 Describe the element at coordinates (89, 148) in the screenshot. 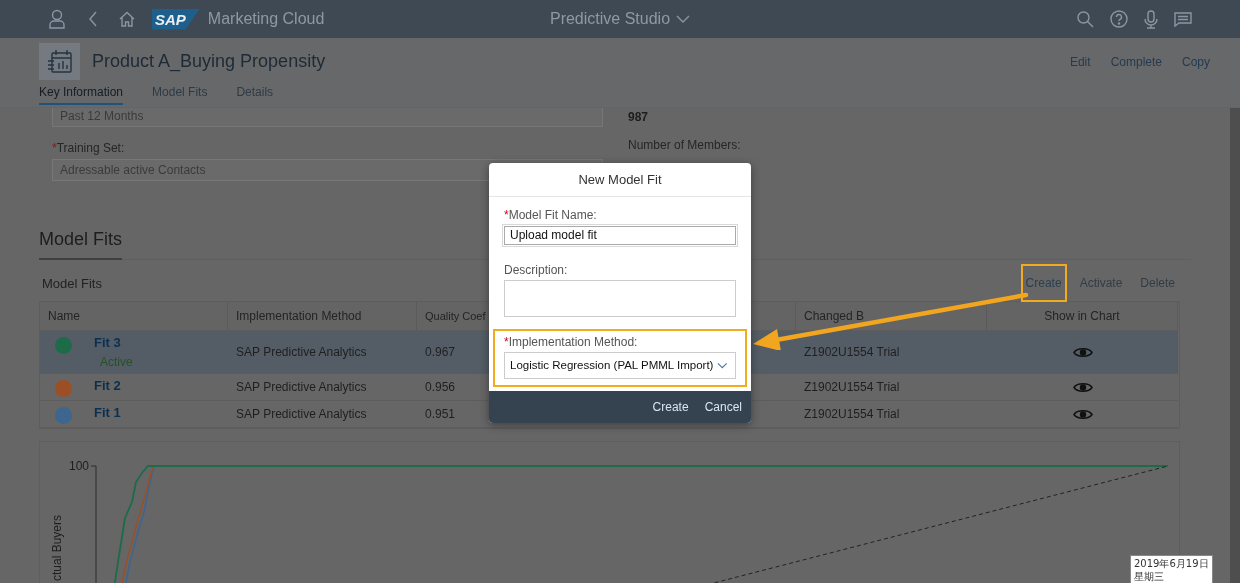

I see `field-label: *Training Set:` at that location.